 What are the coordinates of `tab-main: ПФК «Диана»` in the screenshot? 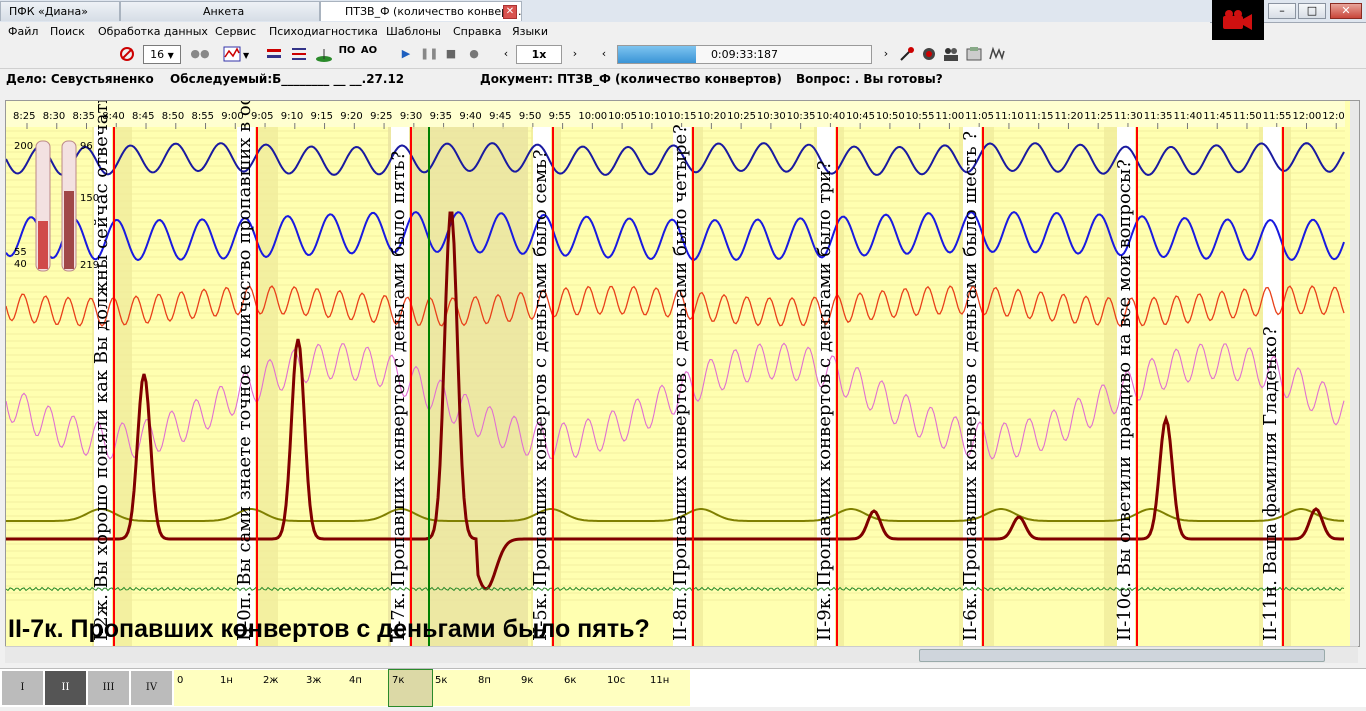 It's located at (60, 11).